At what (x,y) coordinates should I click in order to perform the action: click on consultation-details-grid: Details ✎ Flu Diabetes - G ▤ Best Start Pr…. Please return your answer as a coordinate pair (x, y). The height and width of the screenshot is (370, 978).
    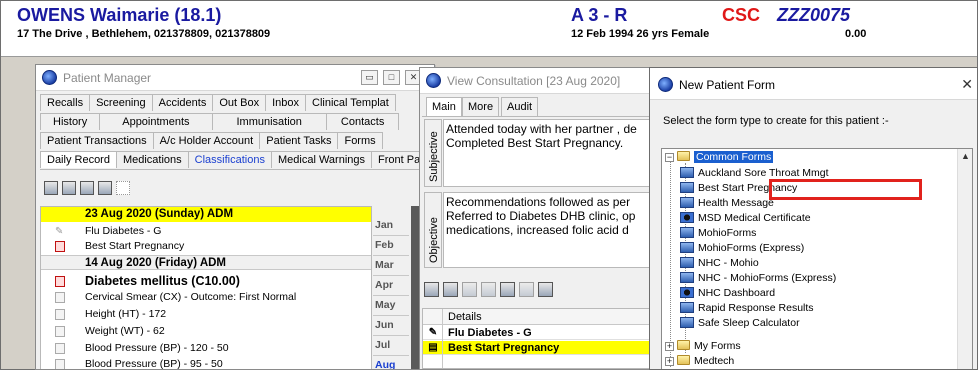
    Looking at the image, I should click on (540, 338).